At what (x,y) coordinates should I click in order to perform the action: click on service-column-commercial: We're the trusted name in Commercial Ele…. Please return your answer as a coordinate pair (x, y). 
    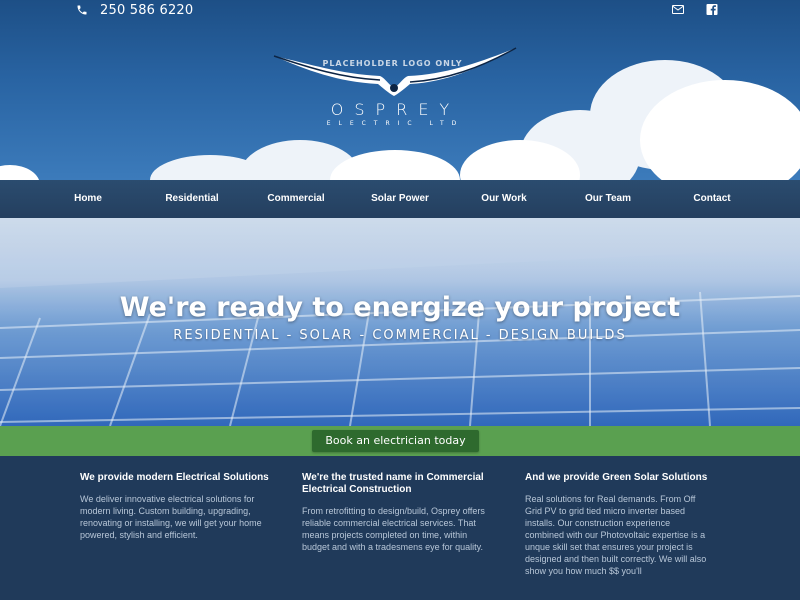
    Looking at the image, I should click on (397, 512).